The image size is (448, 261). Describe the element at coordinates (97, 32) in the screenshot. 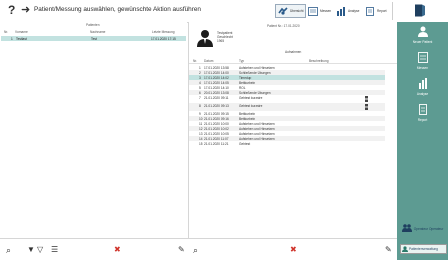

I see `col-nachname: Nachname` at that location.